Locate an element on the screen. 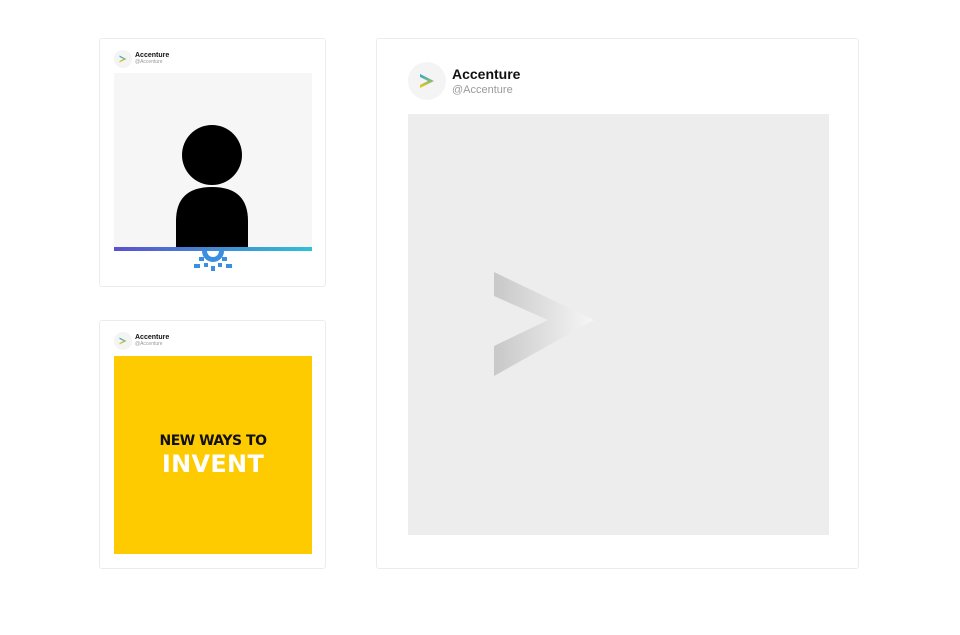 This screenshot has width=960, height=635. post-card: Accenture @Accenture NEW WAYS TO INVENT is located at coordinates (212, 444).